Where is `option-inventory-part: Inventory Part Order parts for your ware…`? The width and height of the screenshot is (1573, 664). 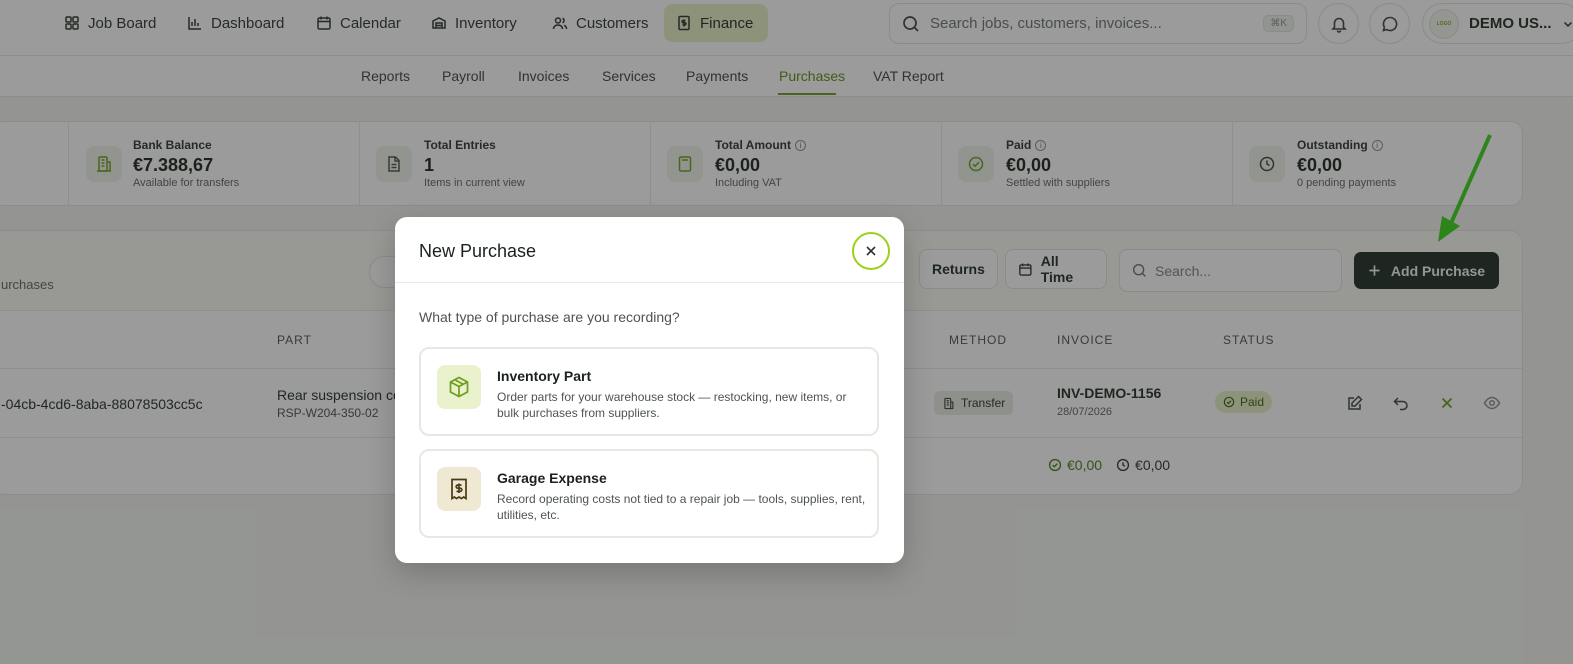
option-inventory-part: Inventory Part Order parts for your ware… is located at coordinates (649, 391).